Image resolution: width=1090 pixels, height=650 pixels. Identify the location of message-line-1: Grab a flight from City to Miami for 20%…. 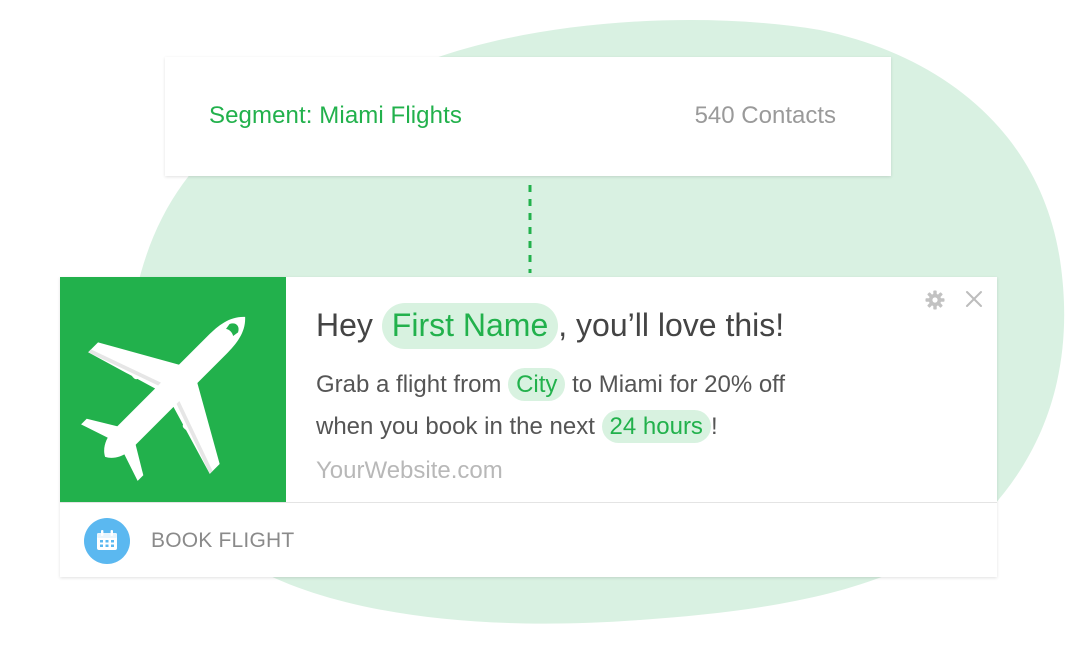
(626, 385).